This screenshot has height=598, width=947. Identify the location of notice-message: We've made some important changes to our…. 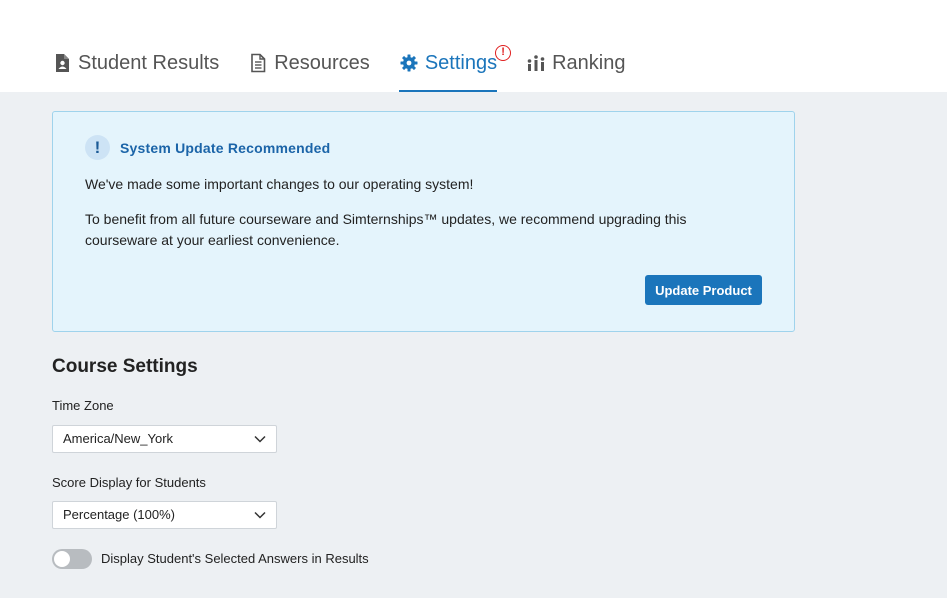
(279, 184).